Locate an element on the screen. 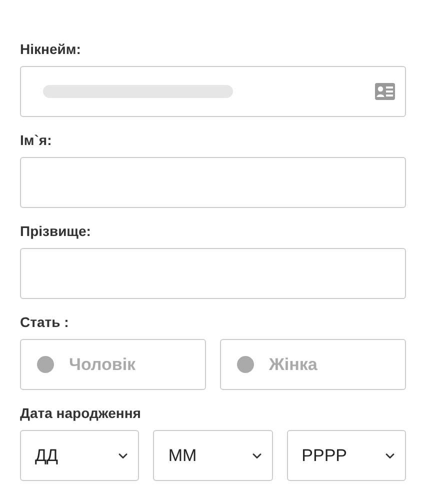 The height and width of the screenshot is (500, 426). field-label: Ім`я: is located at coordinates (36, 140).